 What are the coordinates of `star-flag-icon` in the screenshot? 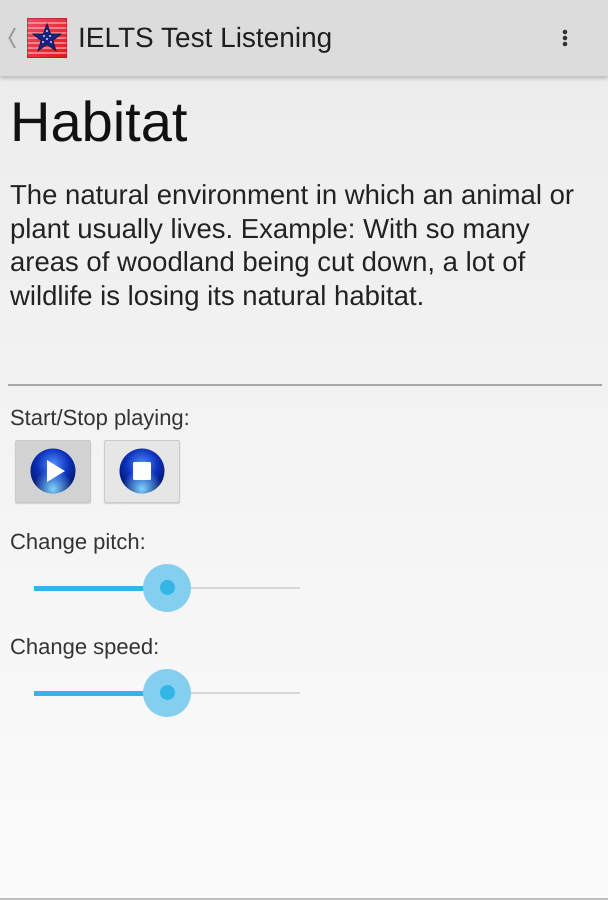 It's located at (47, 38).